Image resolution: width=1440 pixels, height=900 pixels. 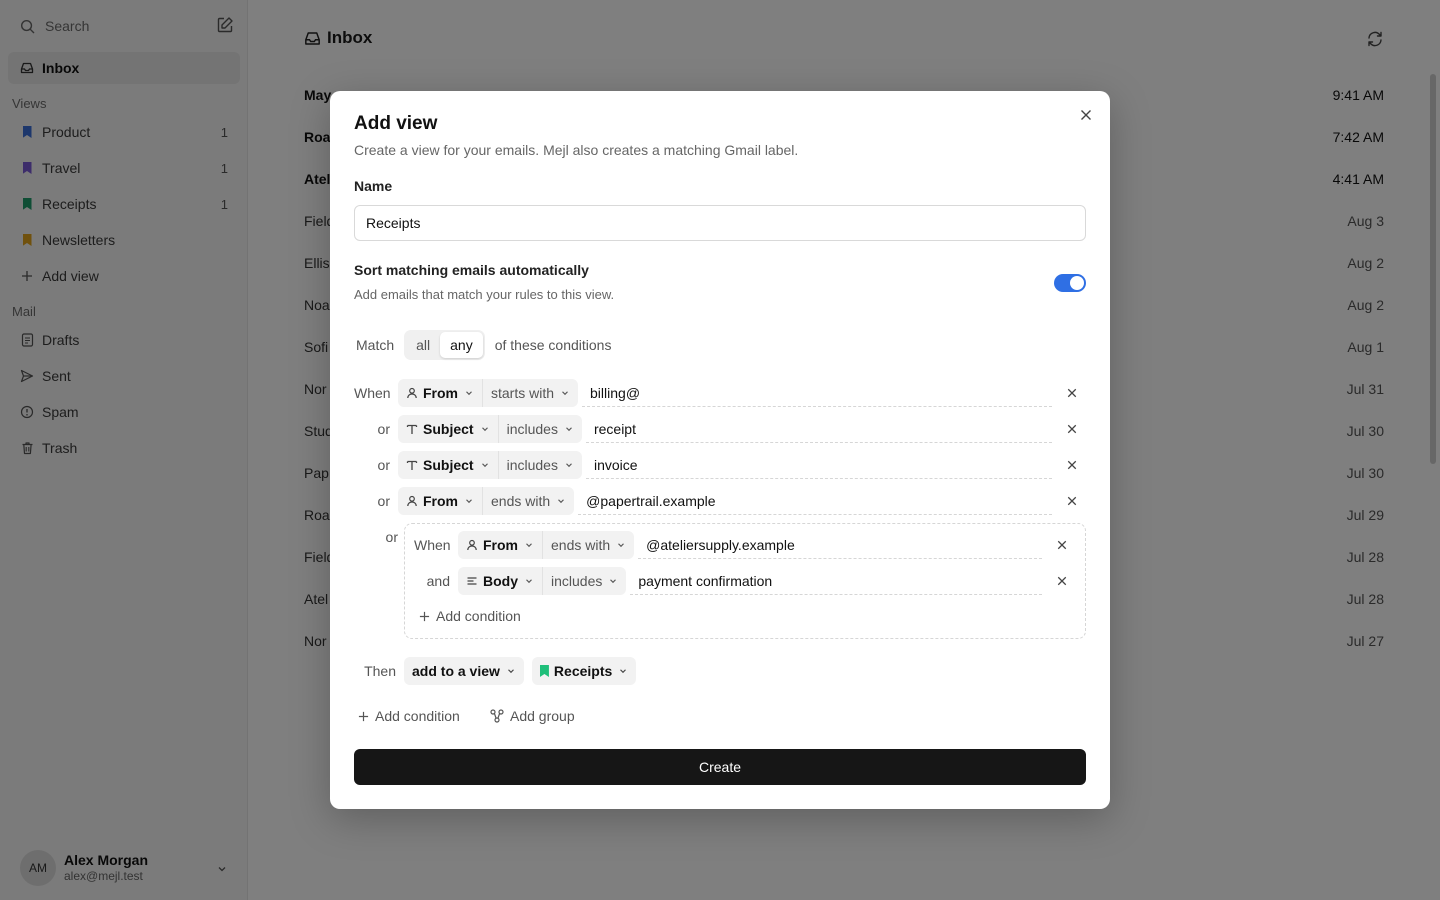 I want to click on condition-row: or Subject includes receipt, so click(x=703, y=429).